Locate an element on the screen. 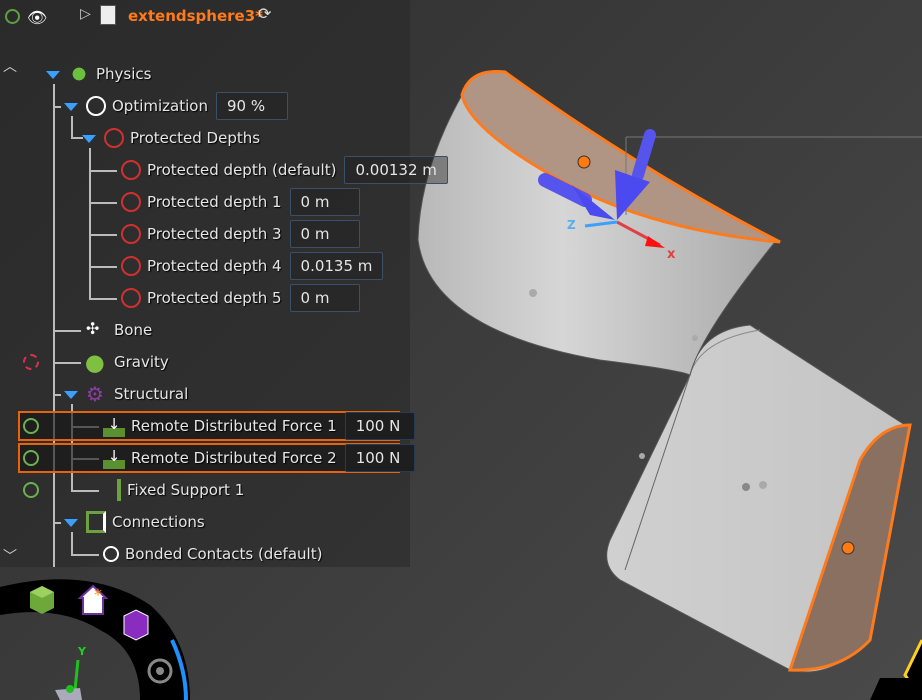  collapse-structural is located at coordinates (71, 395).